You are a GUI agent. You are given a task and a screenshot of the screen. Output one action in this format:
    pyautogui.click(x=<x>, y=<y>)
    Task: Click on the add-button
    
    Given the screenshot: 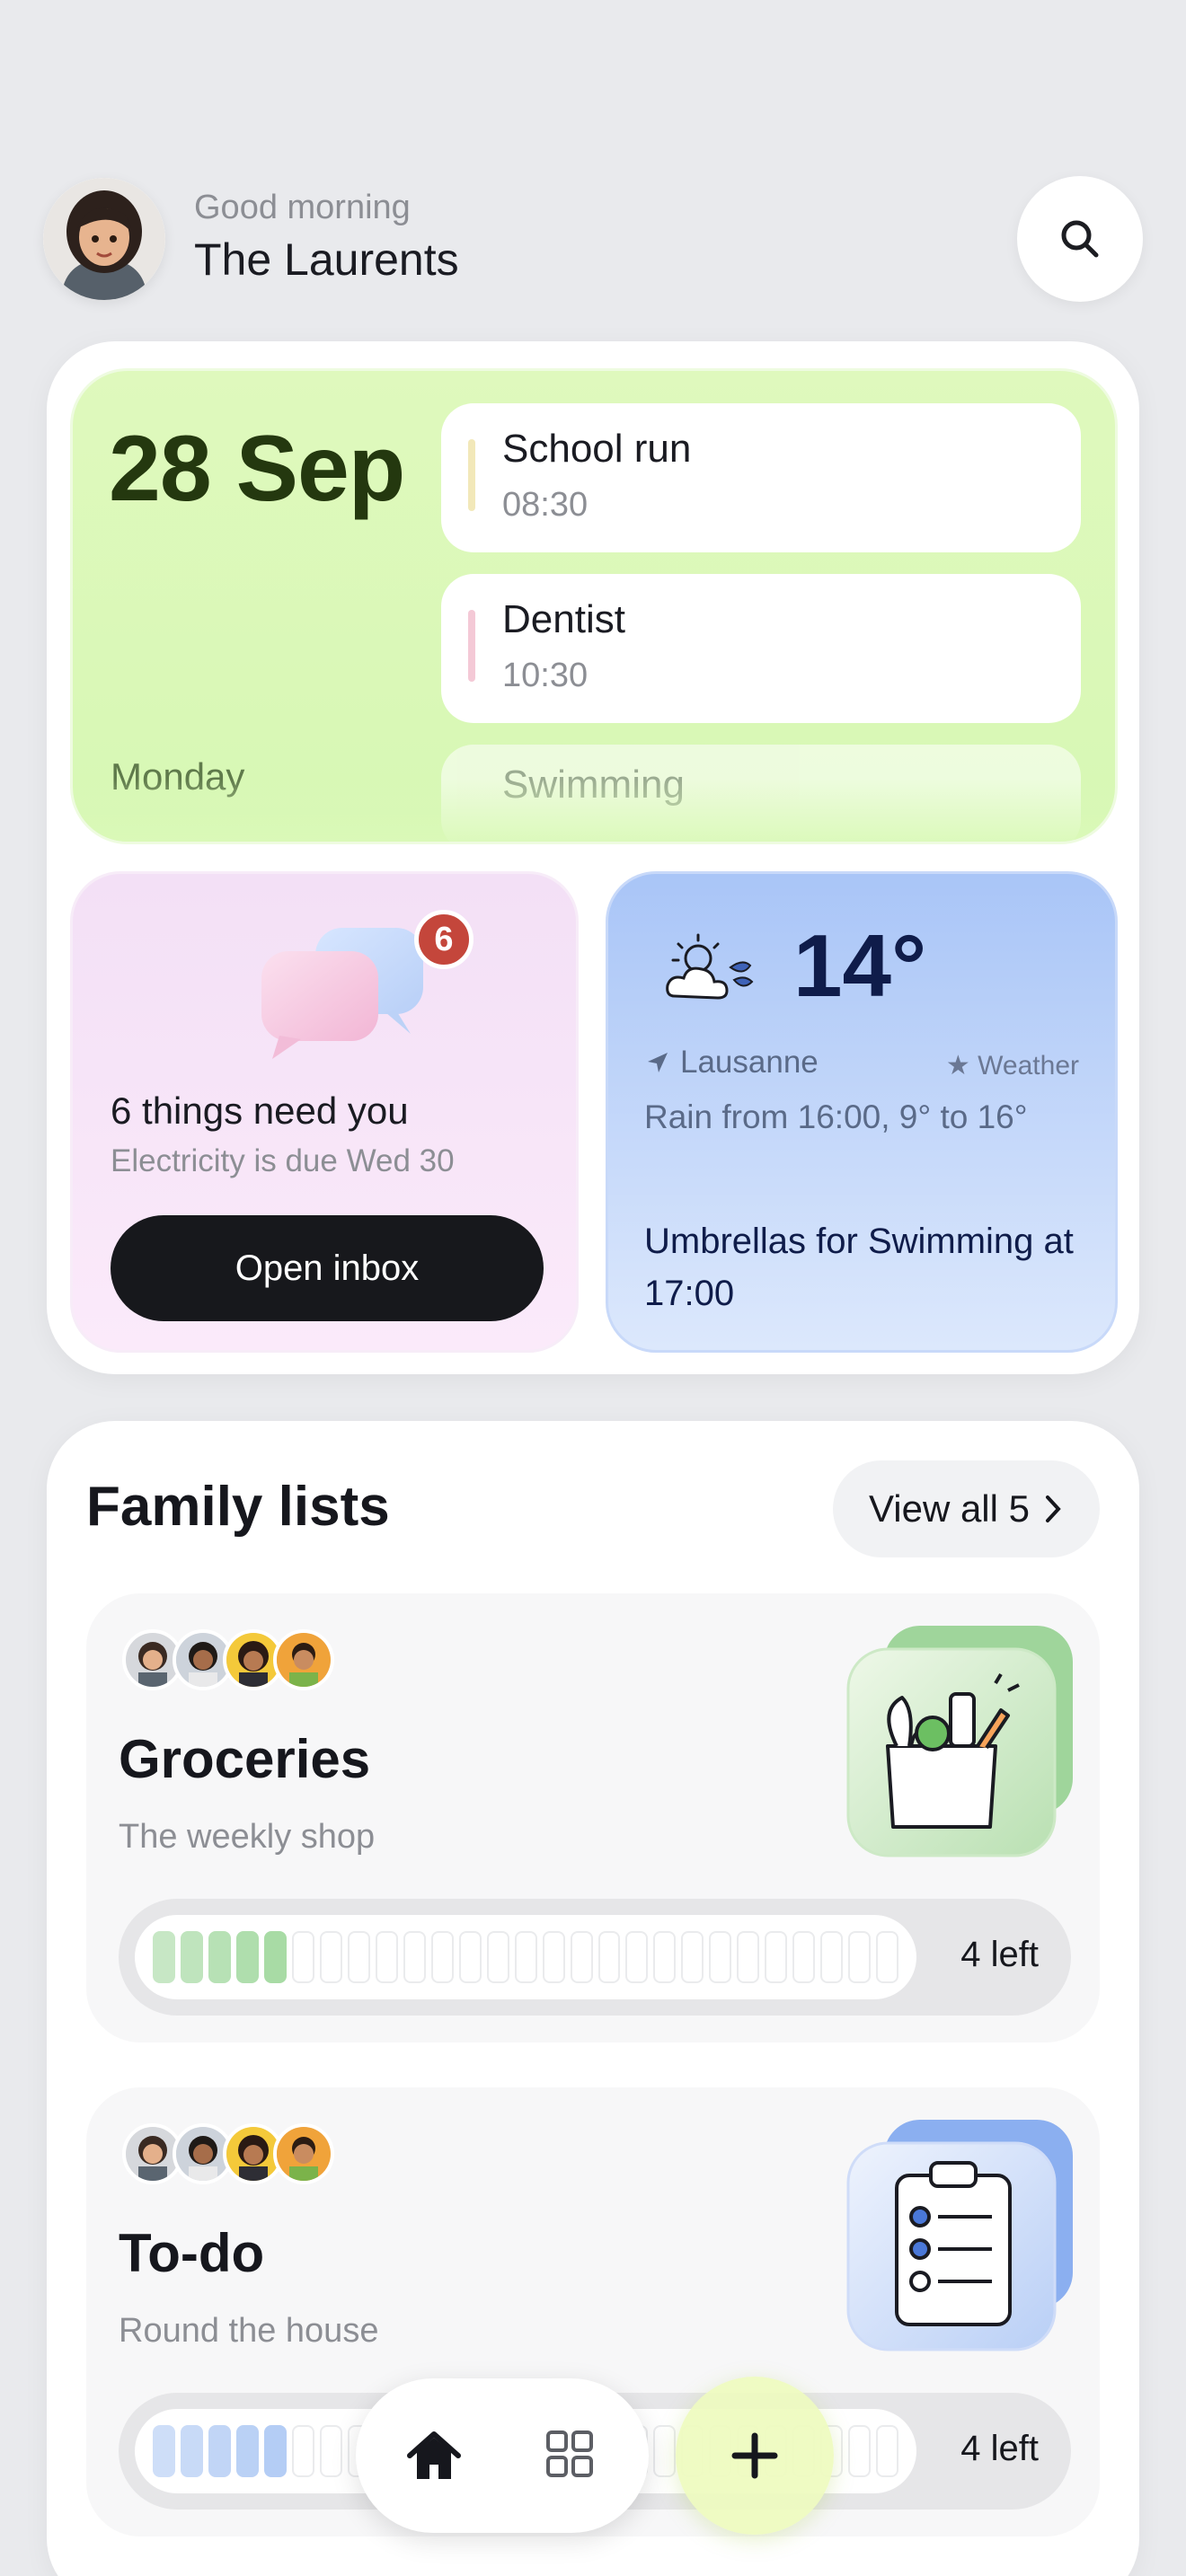 What is the action you would take?
    pyautogui.click(x=755, y=2456)
    